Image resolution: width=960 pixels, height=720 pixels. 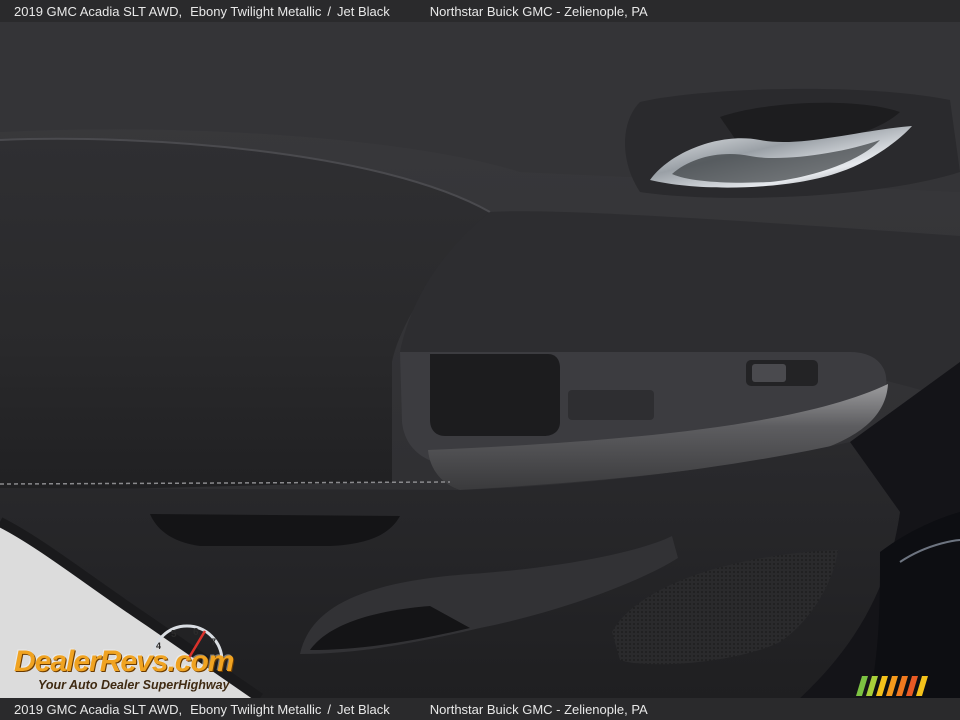 I want to click on window-switch, so click(x=769, y=373).